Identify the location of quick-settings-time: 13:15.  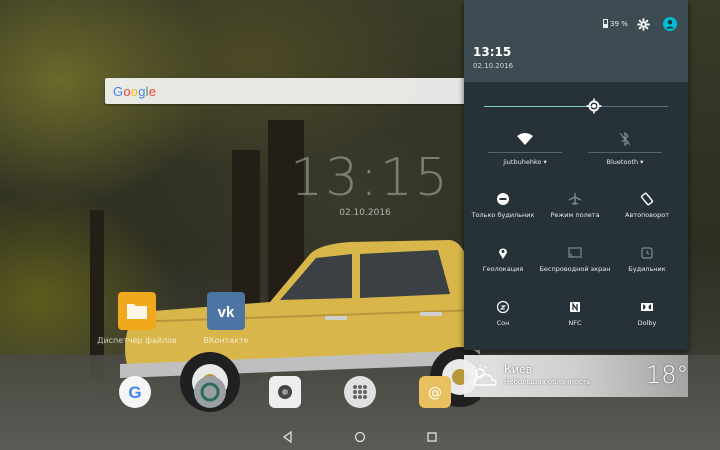
(492, 52).